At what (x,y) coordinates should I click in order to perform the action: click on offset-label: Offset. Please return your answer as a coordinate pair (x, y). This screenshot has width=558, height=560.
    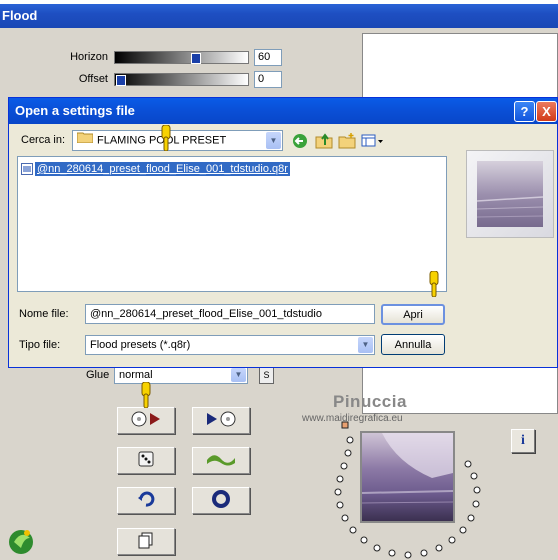
    Looking at the image, I should click on (93, 79).